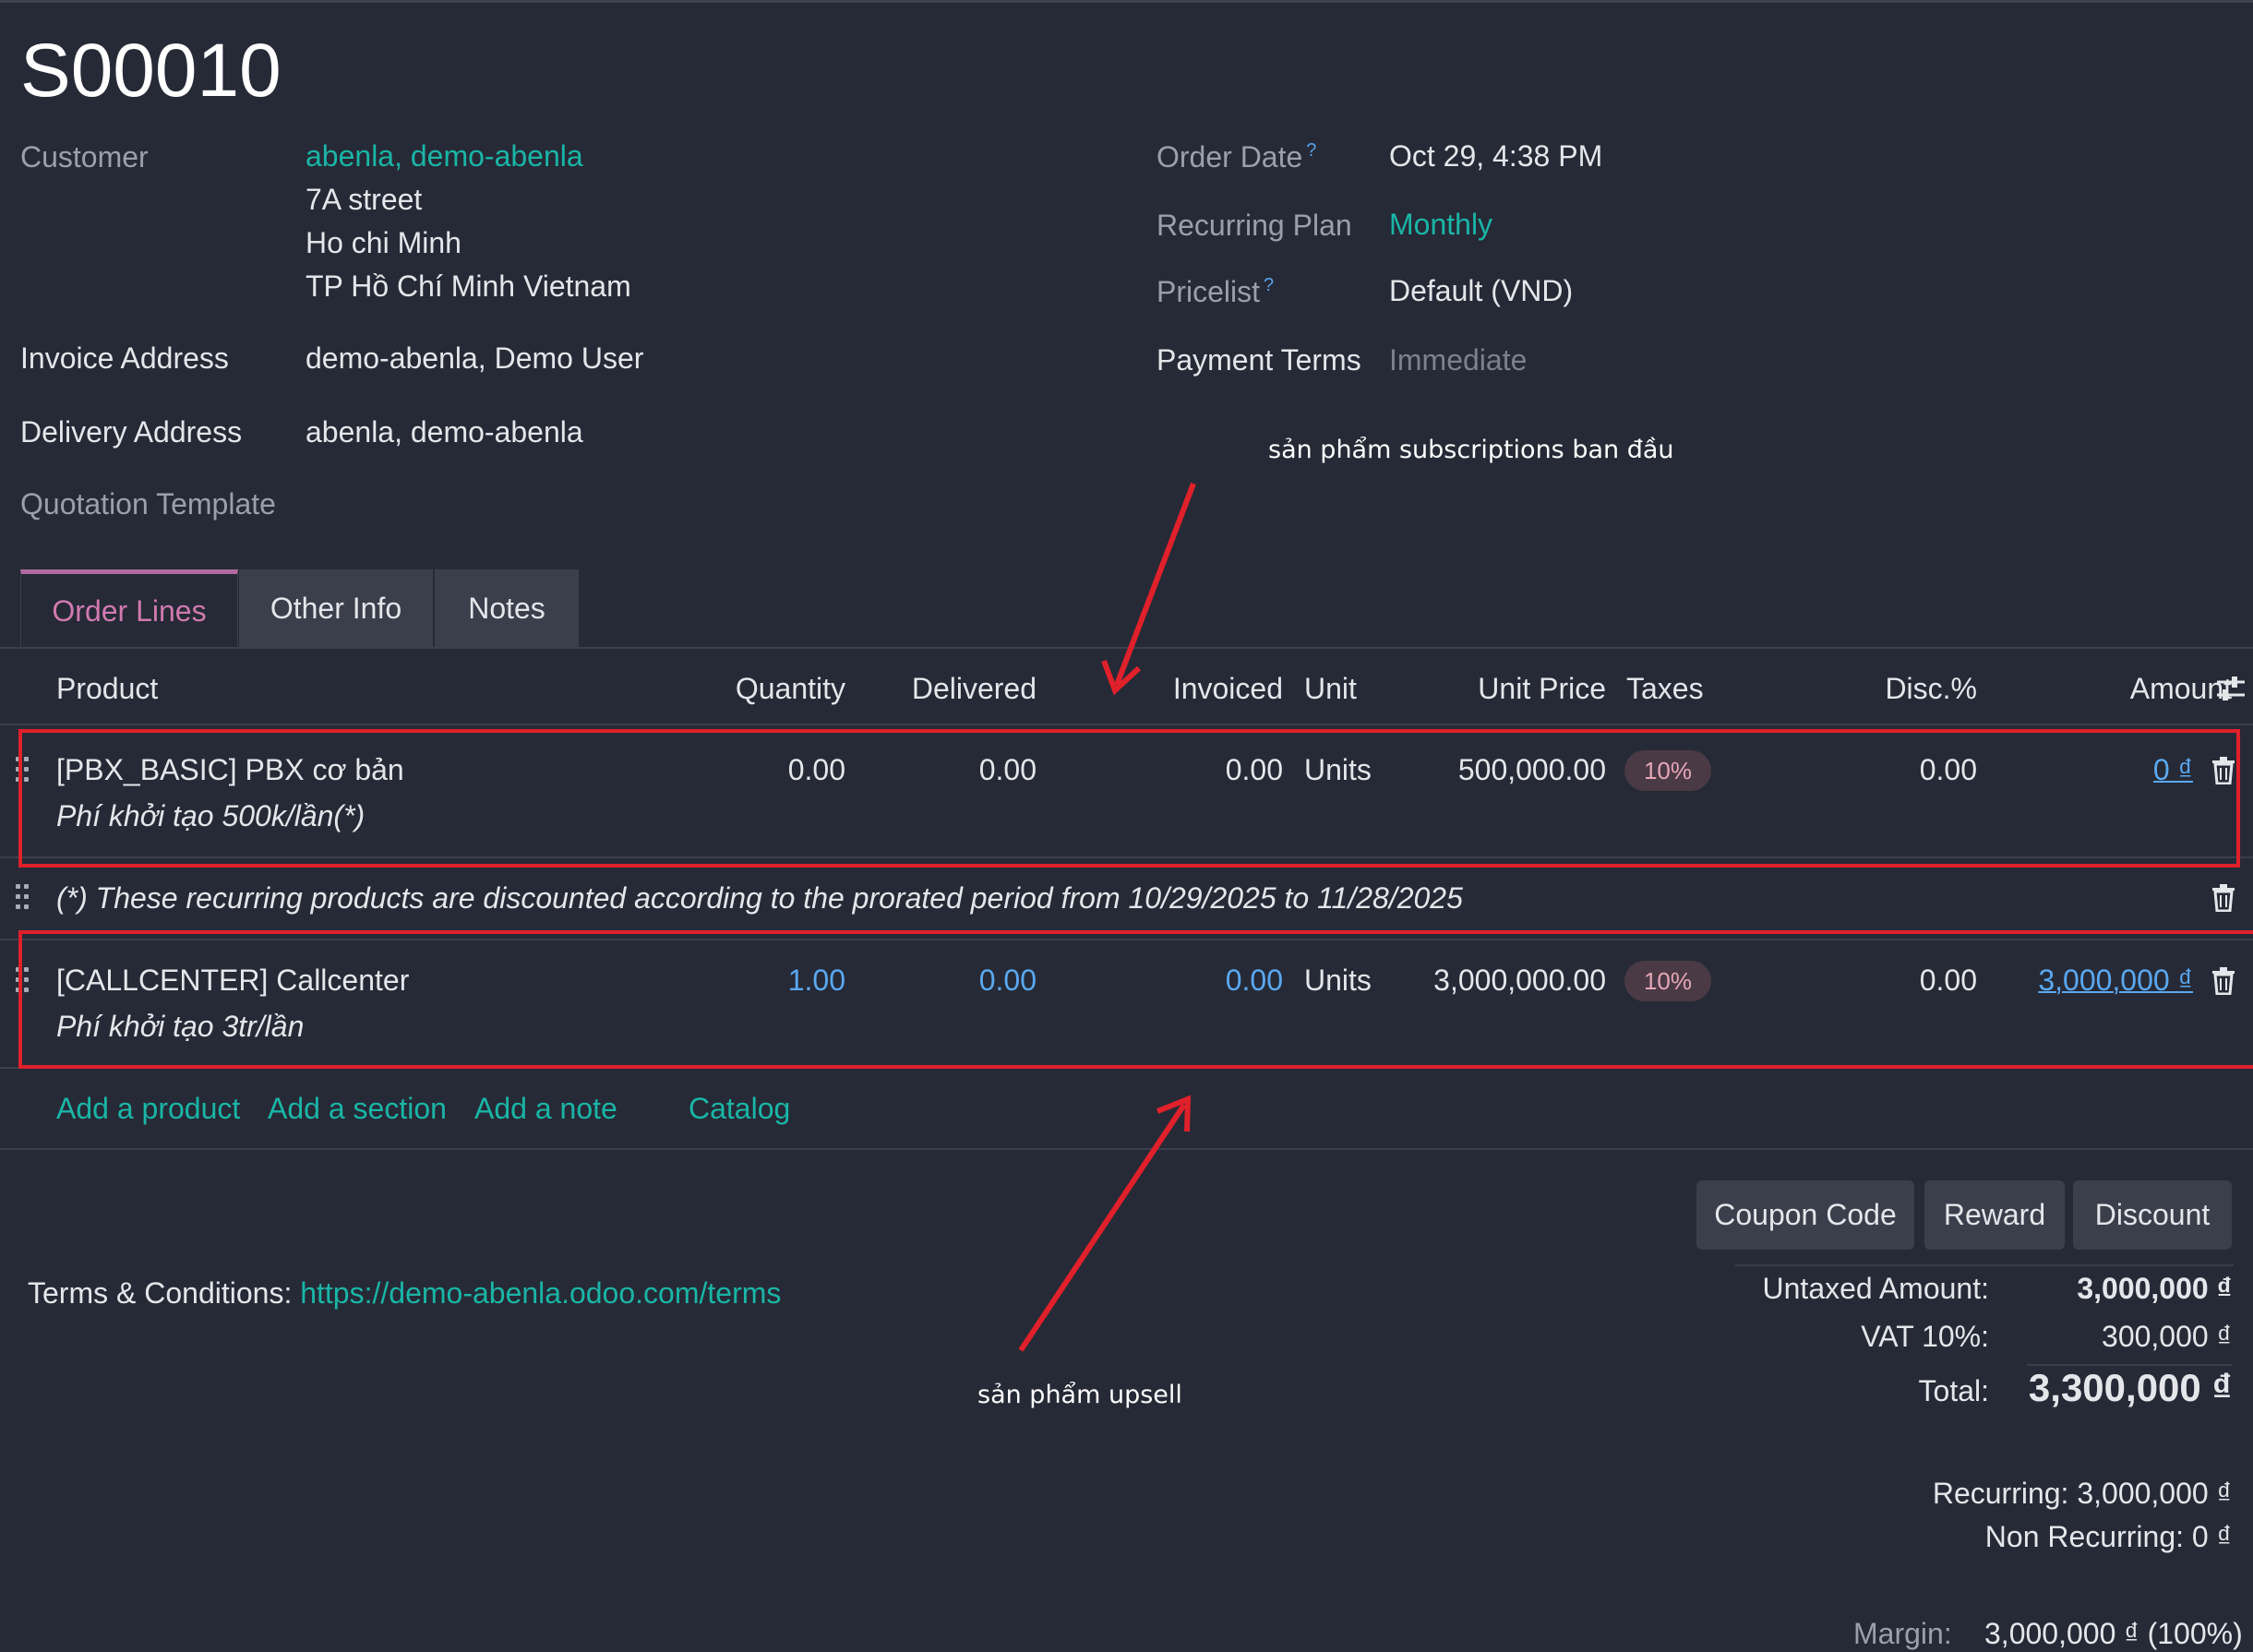  What do you see at coordinates (2167, 1337) in the screenshot?
I see `vat-value: 300,000 ₫` at bounding box center [2167, 1337].